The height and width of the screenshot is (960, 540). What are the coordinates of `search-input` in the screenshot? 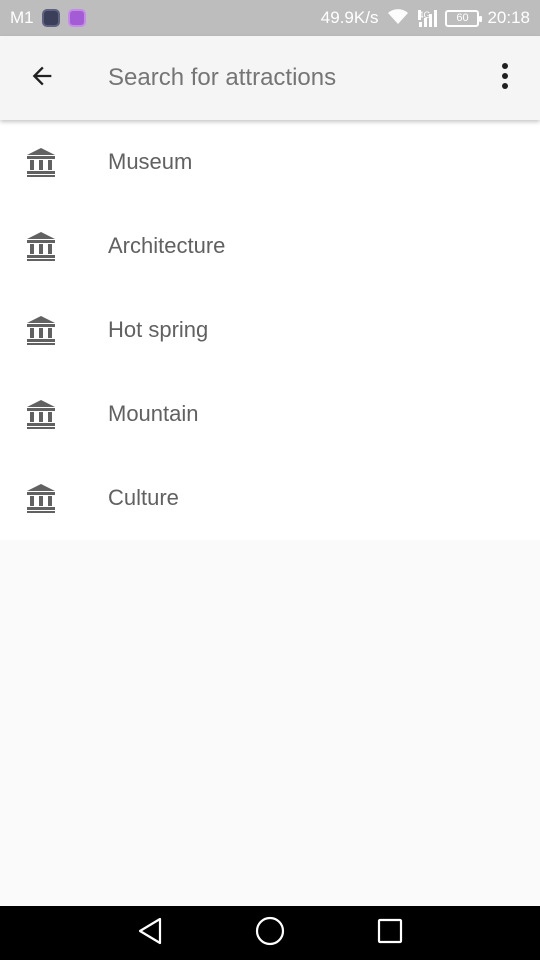 It's located at (289, 78).